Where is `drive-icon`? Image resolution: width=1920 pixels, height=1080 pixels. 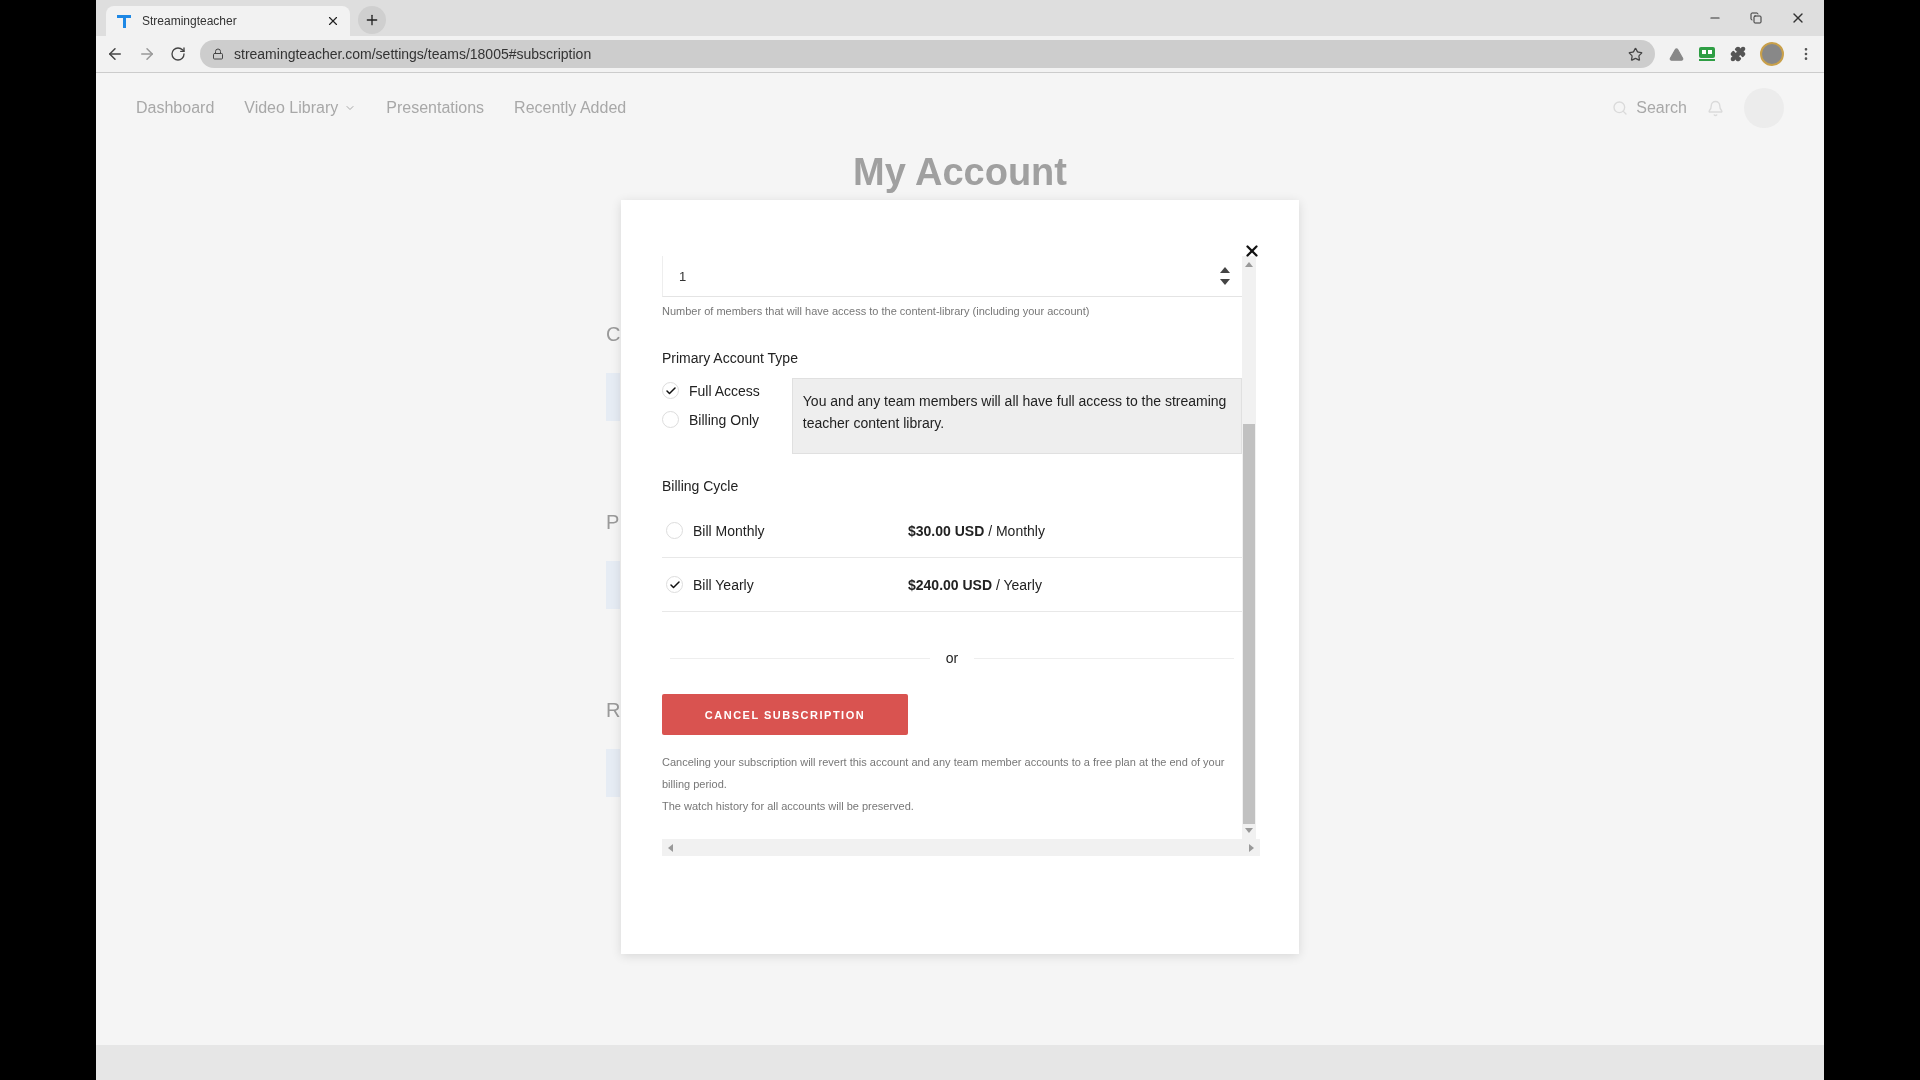 drive-icon is located at coordinates (1676, 54).